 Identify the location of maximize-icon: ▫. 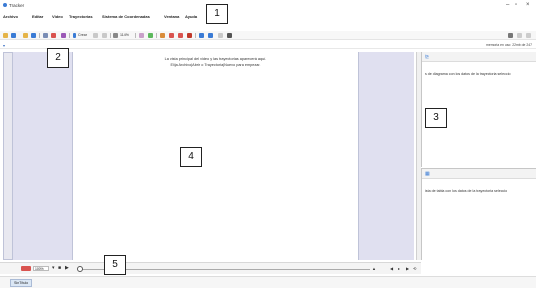
(516, 5).